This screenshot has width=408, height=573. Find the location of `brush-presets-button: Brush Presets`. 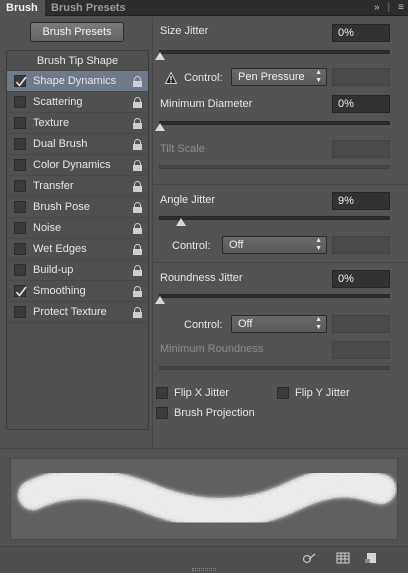

brush-presets-button: Brush Presets is located at coordinates (77, 32).